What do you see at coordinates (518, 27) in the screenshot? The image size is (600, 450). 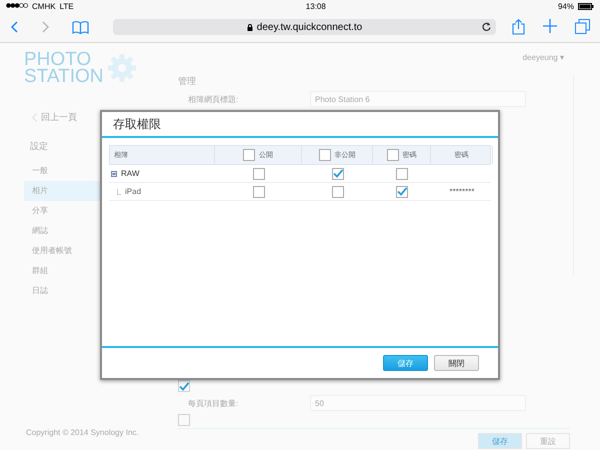 I see `share-icon` at bounding box center [518, 27].